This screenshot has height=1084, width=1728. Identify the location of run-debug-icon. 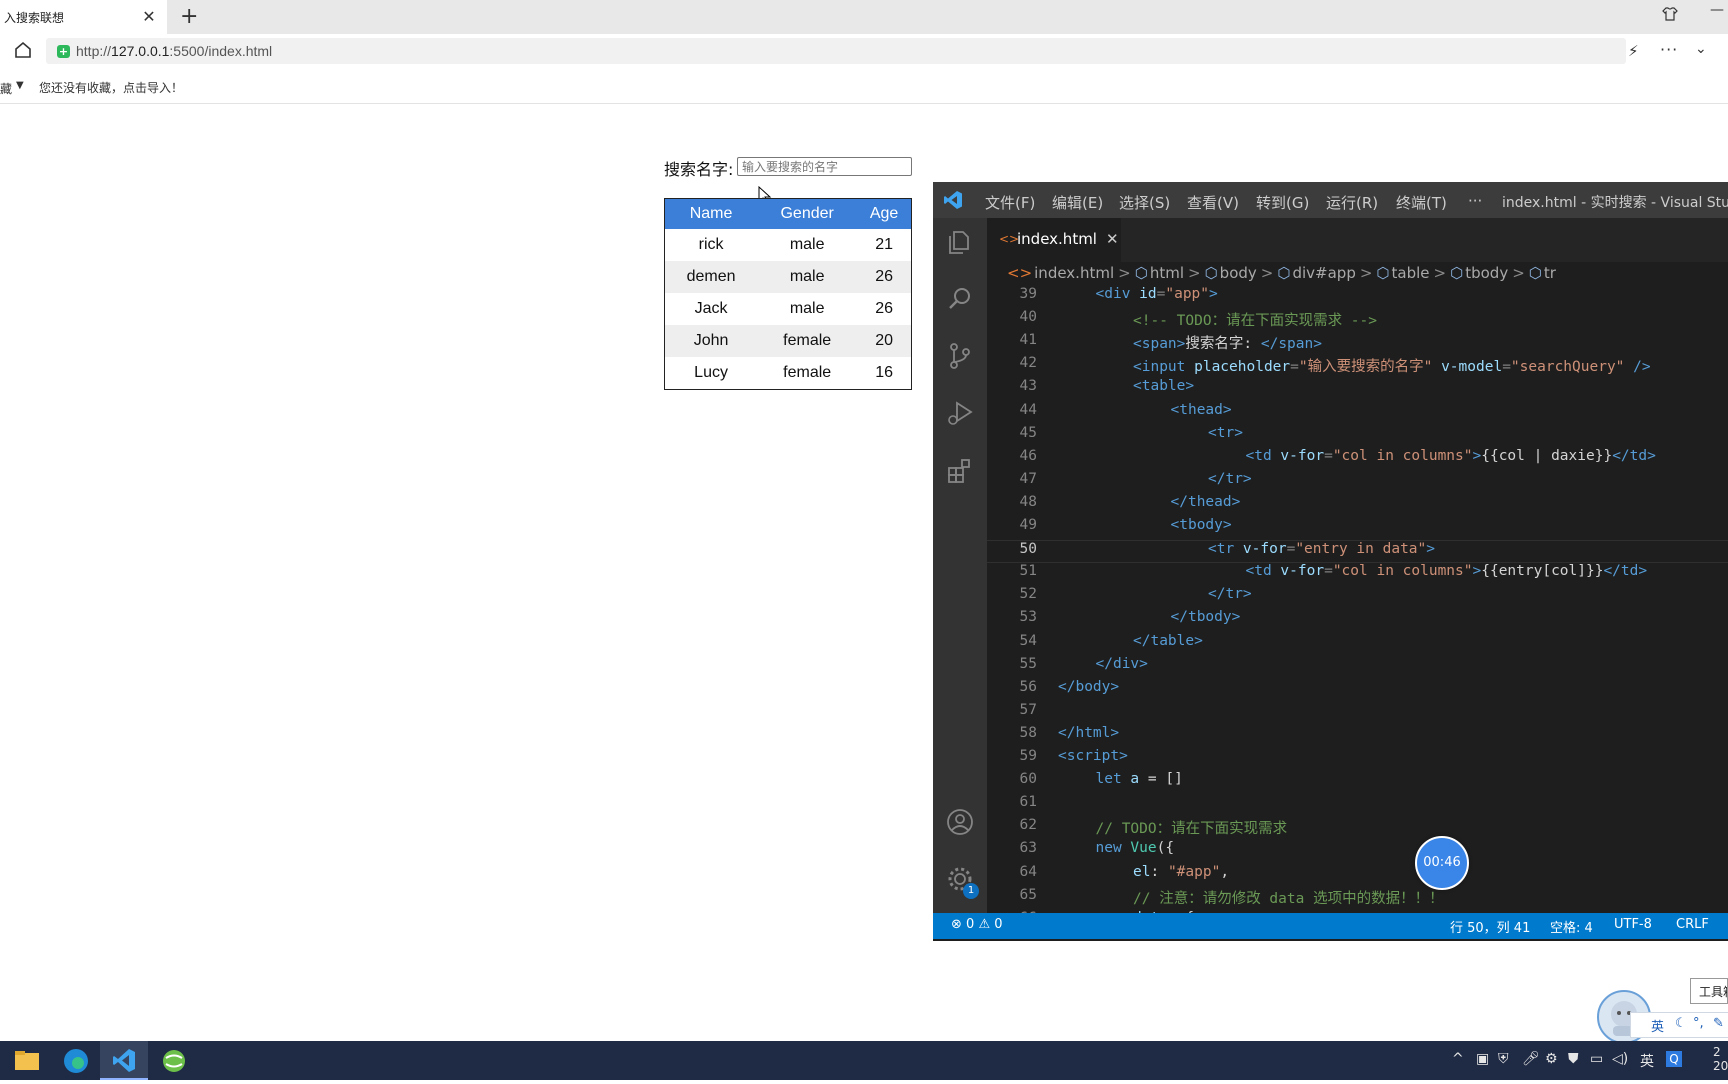
(960, 413).